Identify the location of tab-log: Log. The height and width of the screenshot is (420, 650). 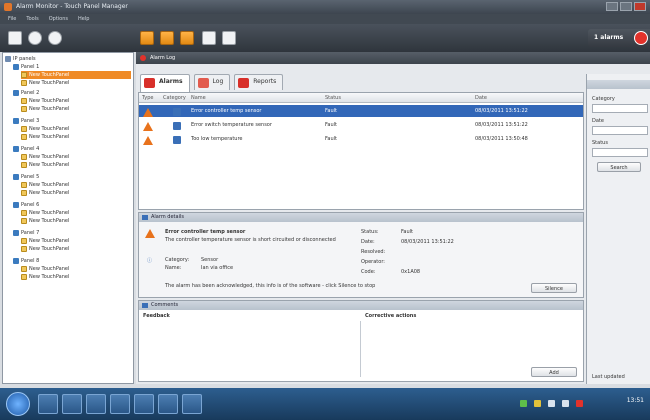
(212, 82).